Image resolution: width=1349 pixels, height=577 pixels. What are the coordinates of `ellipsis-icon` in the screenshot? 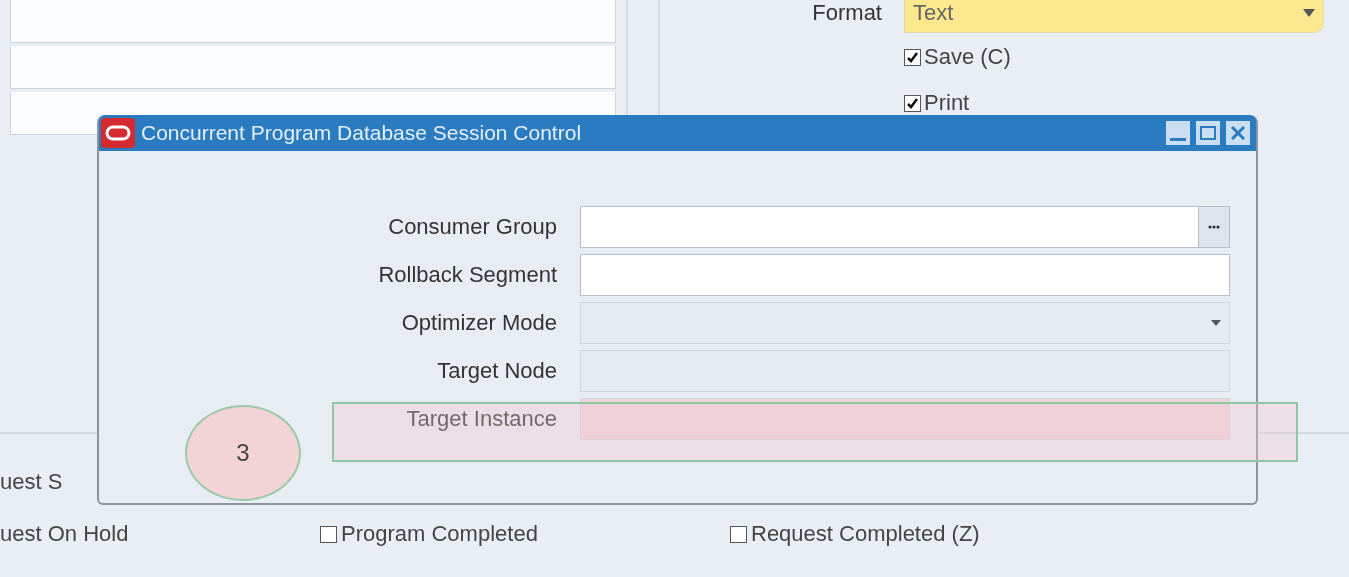 It's located at (1214, 227).